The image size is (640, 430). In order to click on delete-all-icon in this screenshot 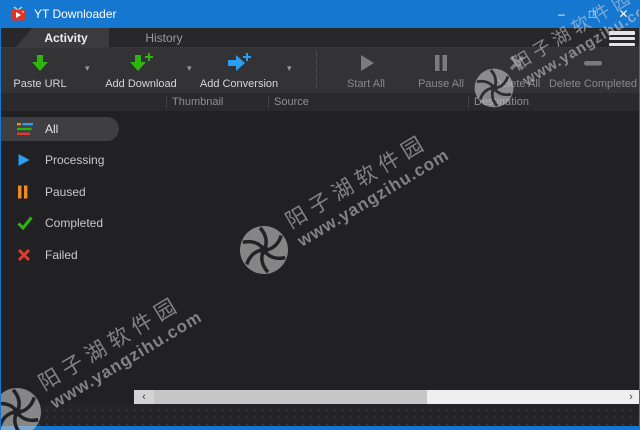, I will do `click(517, 63)`.